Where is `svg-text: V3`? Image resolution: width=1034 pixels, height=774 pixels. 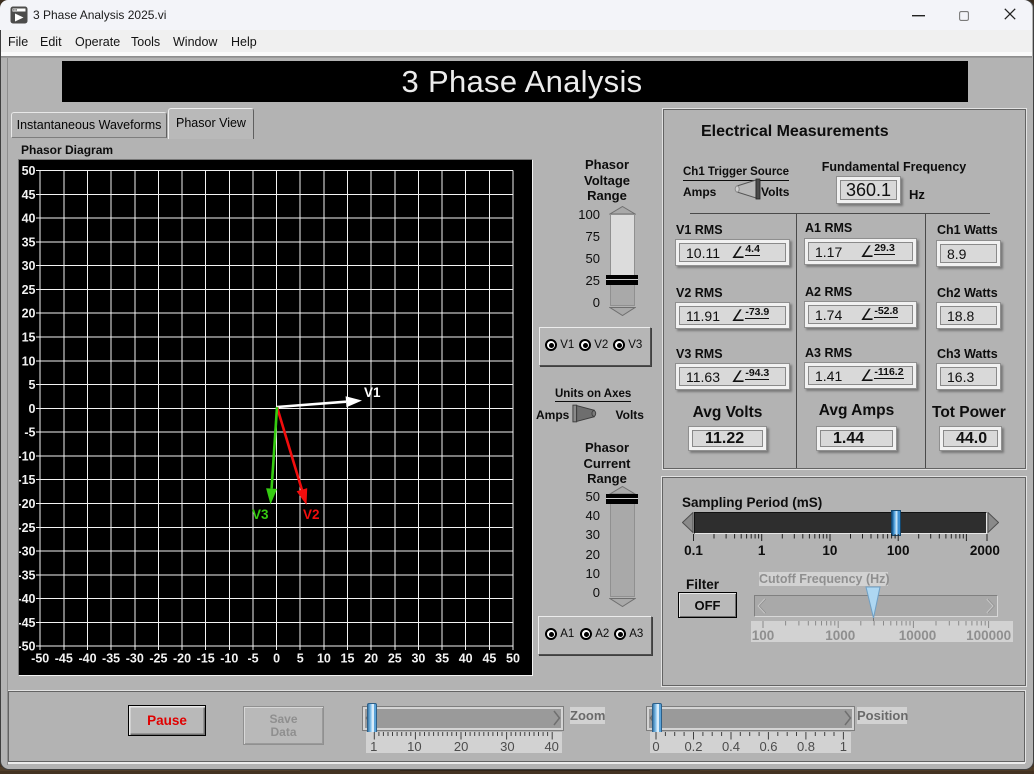 svg-text: V3 is located at coordinates (260, 514).